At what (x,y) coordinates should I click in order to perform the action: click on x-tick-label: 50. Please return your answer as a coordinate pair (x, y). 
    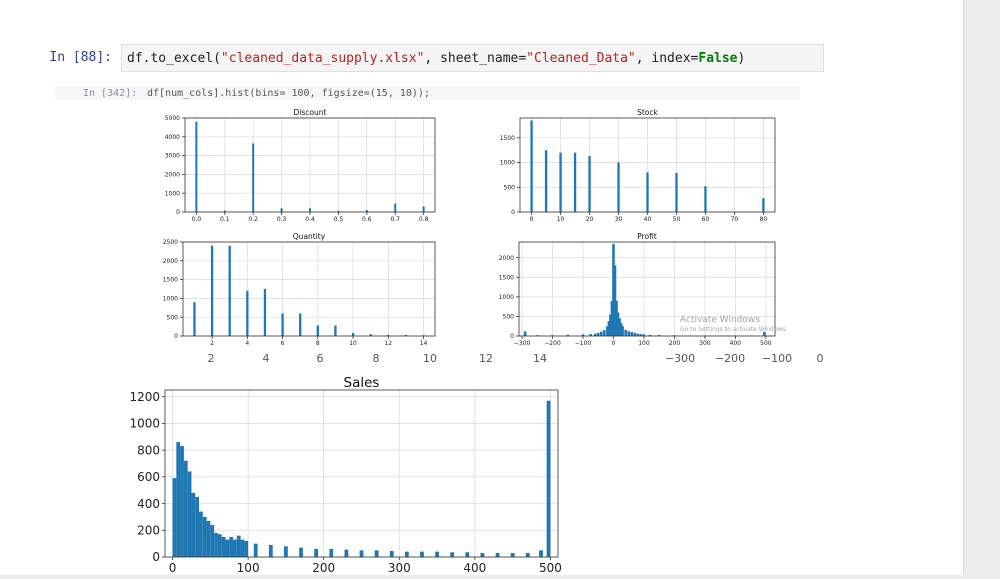
    Looking at the image, I should click on (677, 219).